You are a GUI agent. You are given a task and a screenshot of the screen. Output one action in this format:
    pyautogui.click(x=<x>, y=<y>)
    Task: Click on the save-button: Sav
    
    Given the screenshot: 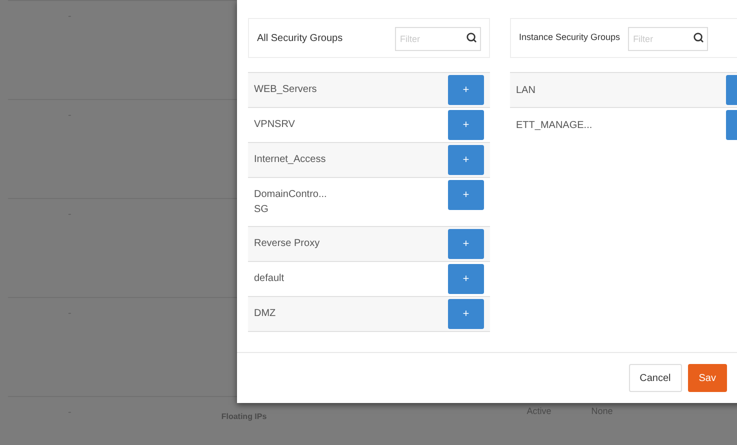 What is the action you would take?
    pyautogui.click(x=707, y=378)
    